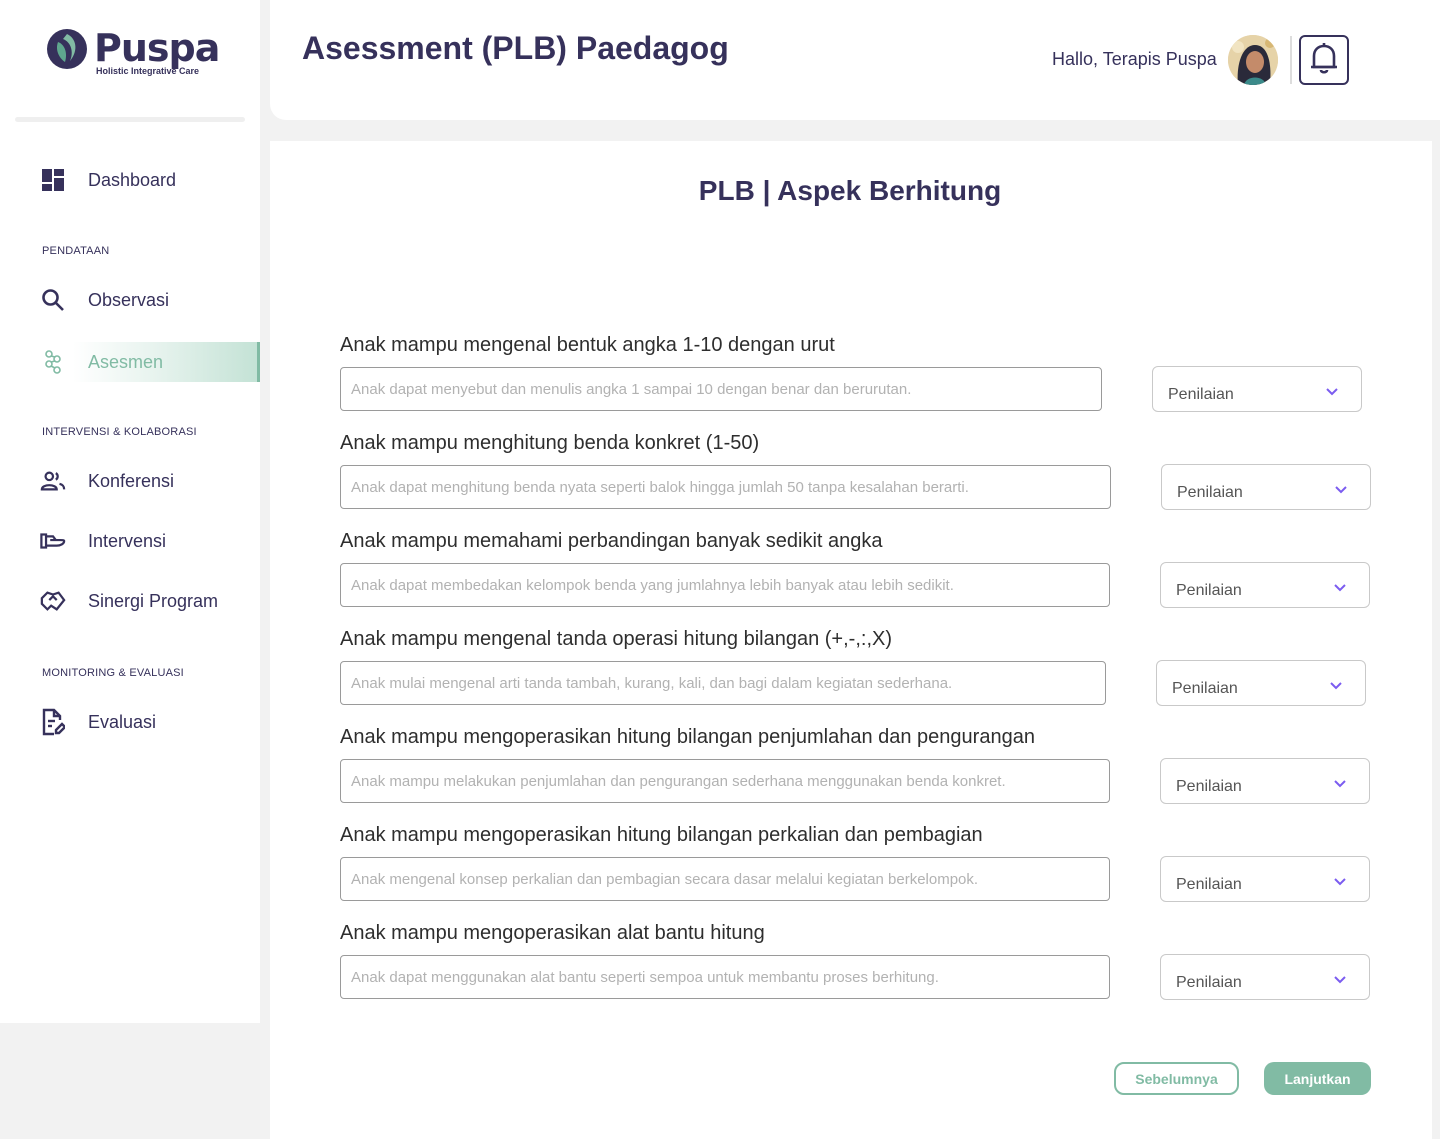 This screenshot has width=1440, height=1139. I want to click on logo-mark-icon, so click(67, 49).